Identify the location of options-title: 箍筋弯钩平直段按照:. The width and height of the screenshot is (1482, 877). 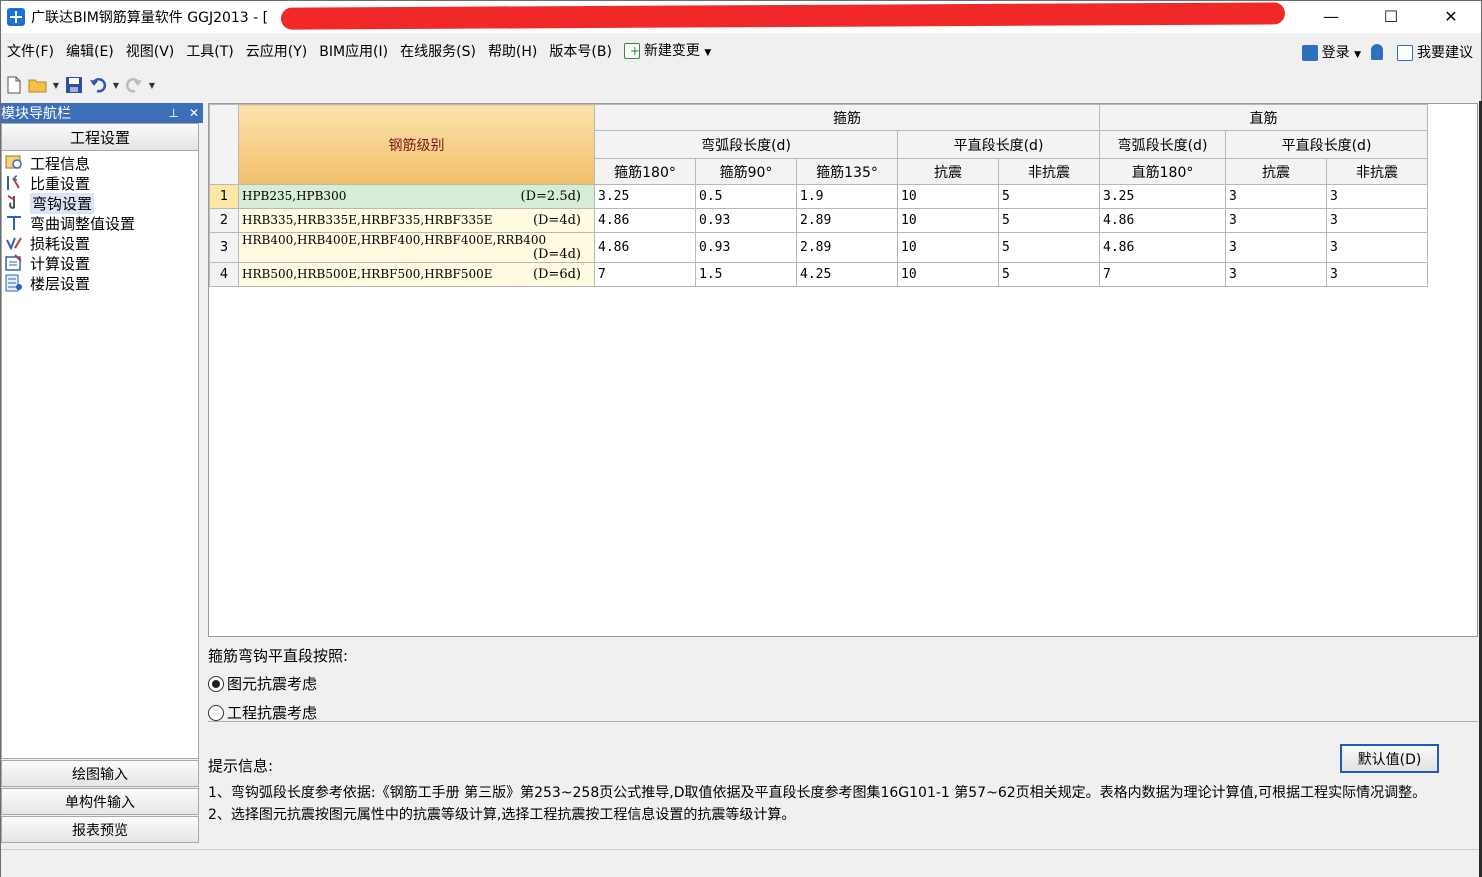
(278, 656).